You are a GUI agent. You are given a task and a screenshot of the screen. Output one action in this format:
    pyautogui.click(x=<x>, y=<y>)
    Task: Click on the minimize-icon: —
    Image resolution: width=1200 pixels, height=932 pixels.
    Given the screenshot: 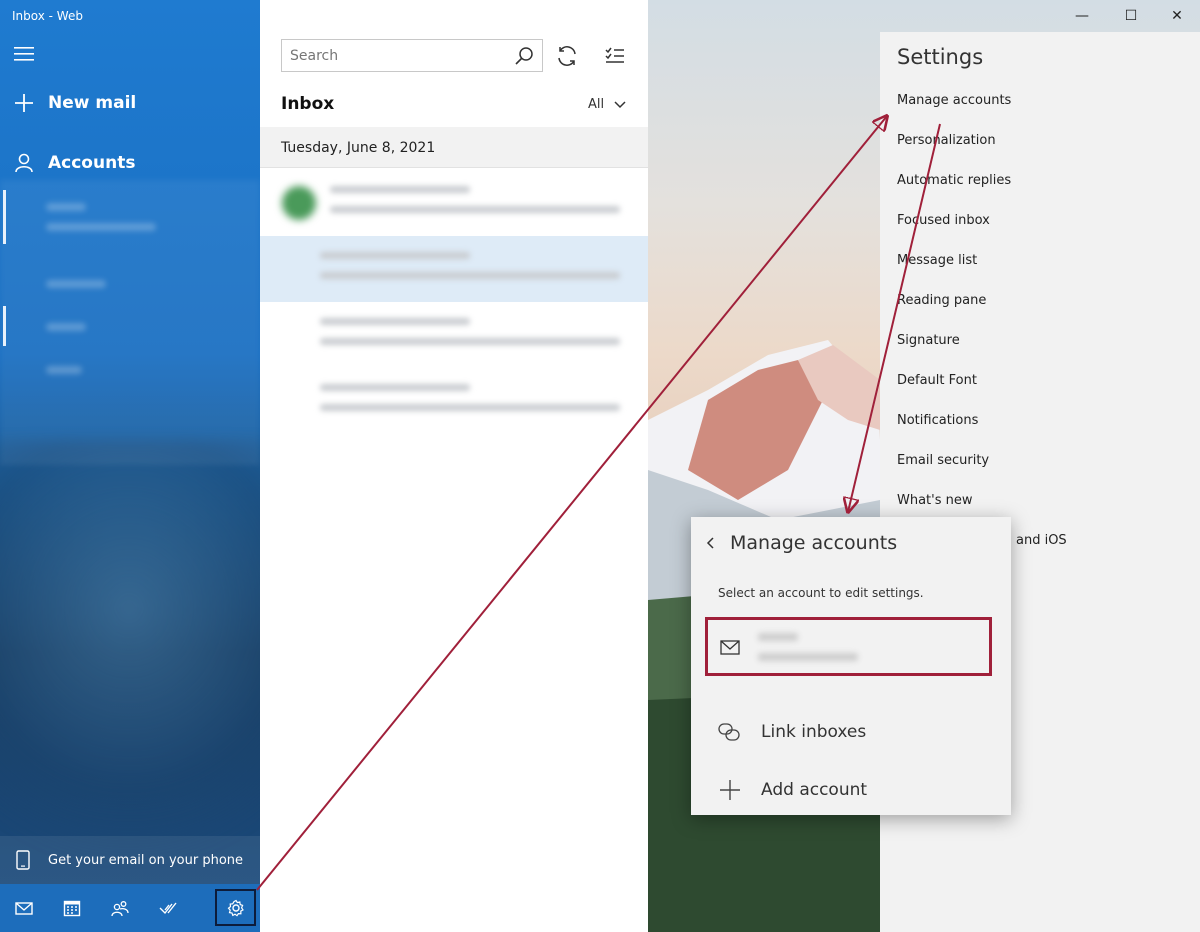 What is the action you would take?
    pyautogui.click(x=1082, y=16)
    